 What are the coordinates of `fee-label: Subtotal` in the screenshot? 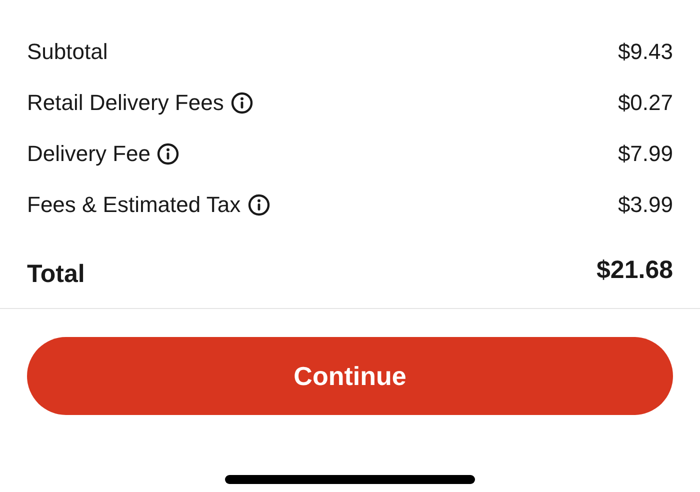 It's located at (67, 52).